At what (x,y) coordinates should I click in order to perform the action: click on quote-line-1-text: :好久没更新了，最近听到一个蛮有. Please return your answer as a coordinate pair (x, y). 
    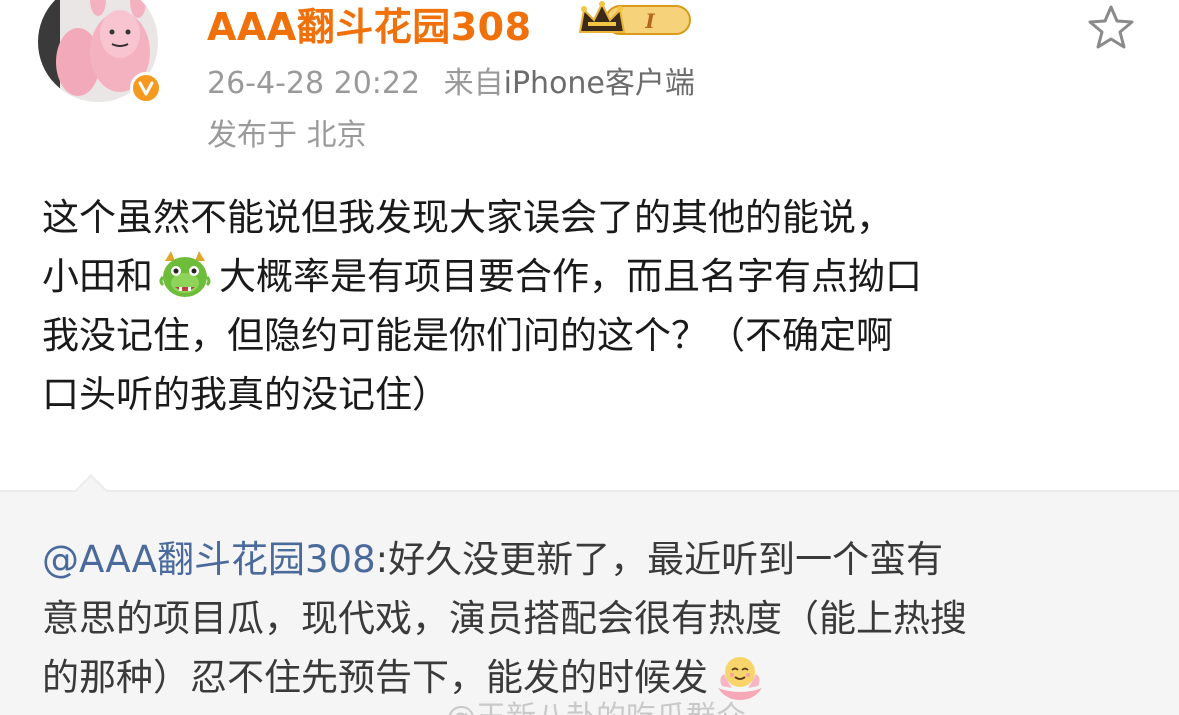
    Looking at the image, I should click on (659, 559).